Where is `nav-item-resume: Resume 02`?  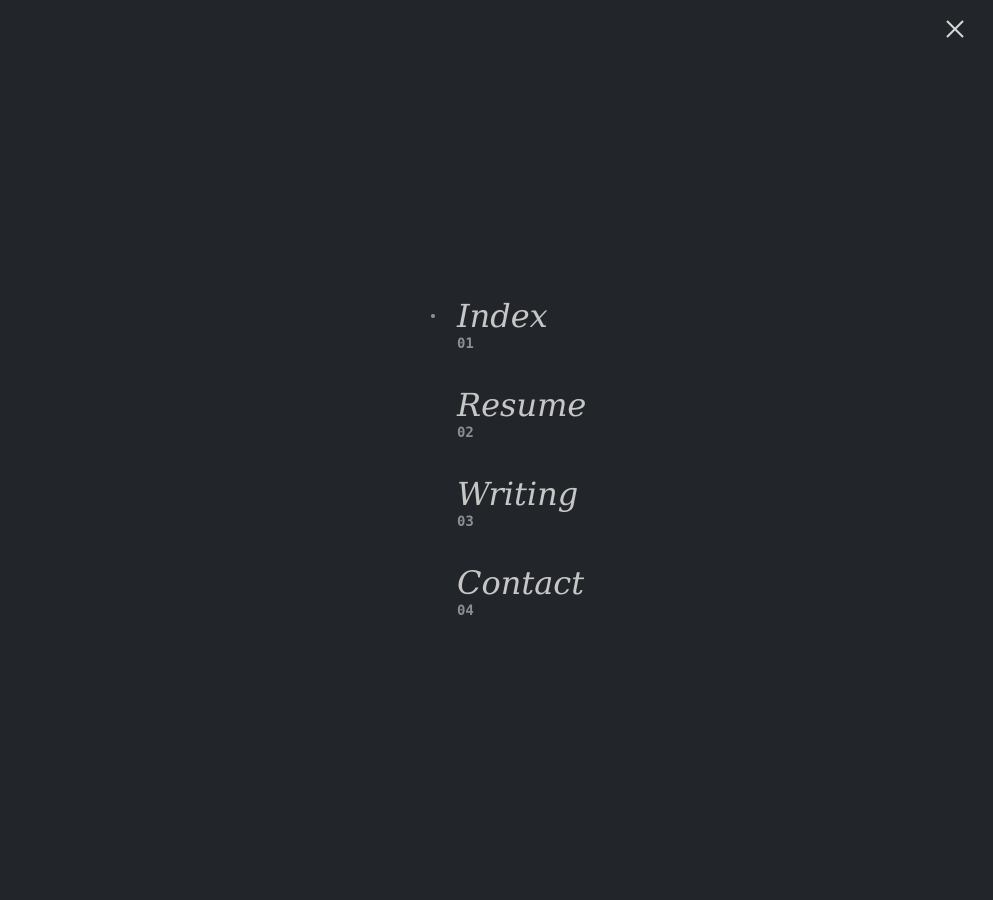
nav-item-resume: Resume 02 is located at coordinates (521, 429).